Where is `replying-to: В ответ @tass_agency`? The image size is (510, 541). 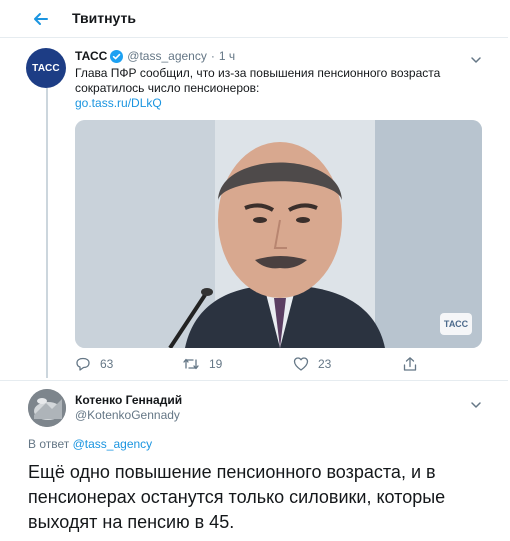
replying-to: В ответ @tass_agency is located at coordinates (90, 444).